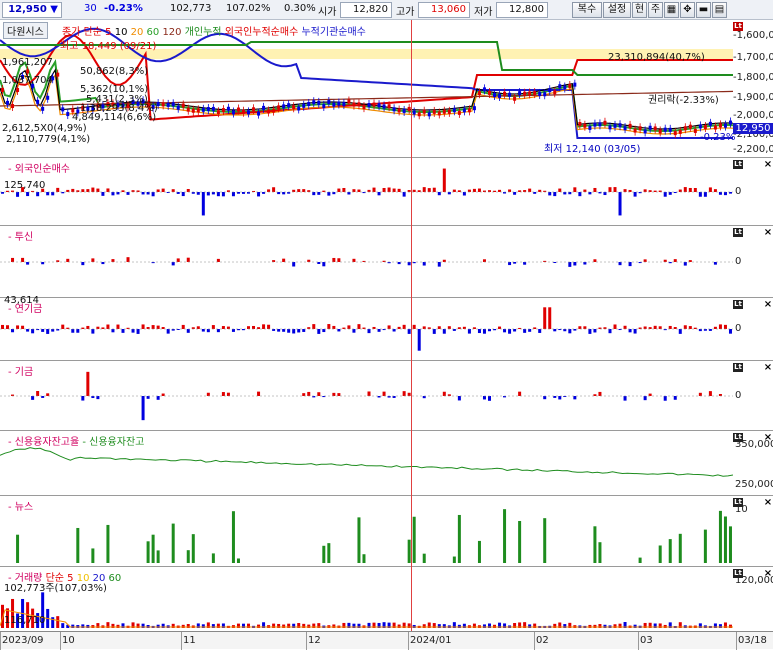 The width and height of the screenshot is (773, 650). Describe the element at coordinates (753, 261) in the screenshot. I see `trust-axis: Lt × 0` at that location.